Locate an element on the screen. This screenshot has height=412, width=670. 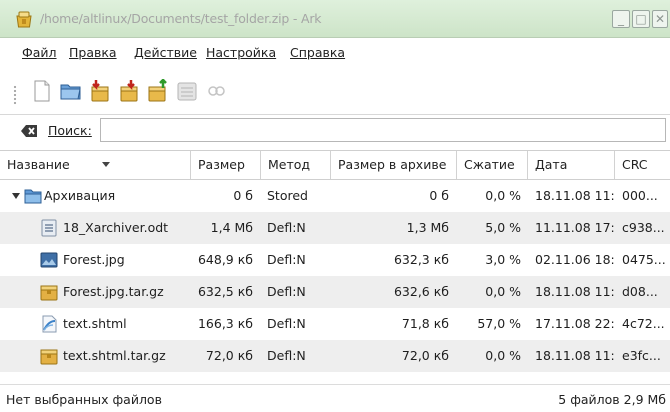
menu-action-label: Действие is located at coordinates (165, 52).